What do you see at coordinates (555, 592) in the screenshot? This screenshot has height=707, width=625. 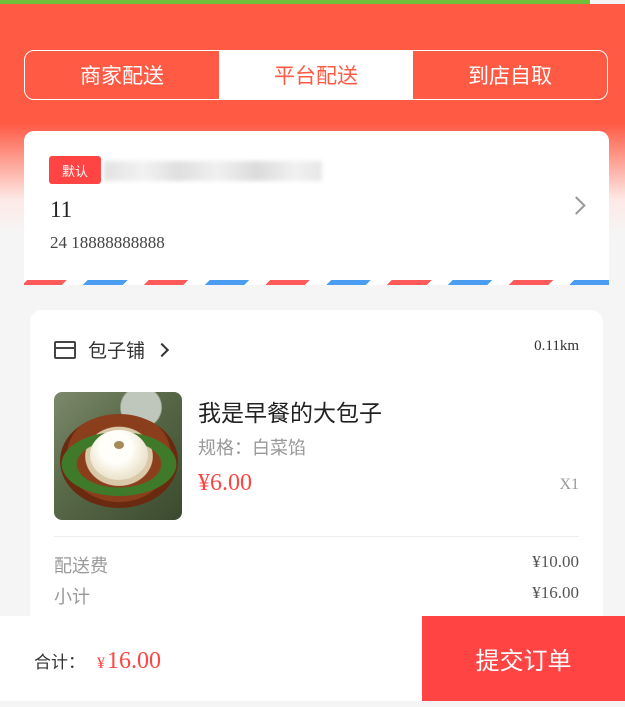 I see `subtotal-value: ¥16.00` at bounding box center [555, 592].